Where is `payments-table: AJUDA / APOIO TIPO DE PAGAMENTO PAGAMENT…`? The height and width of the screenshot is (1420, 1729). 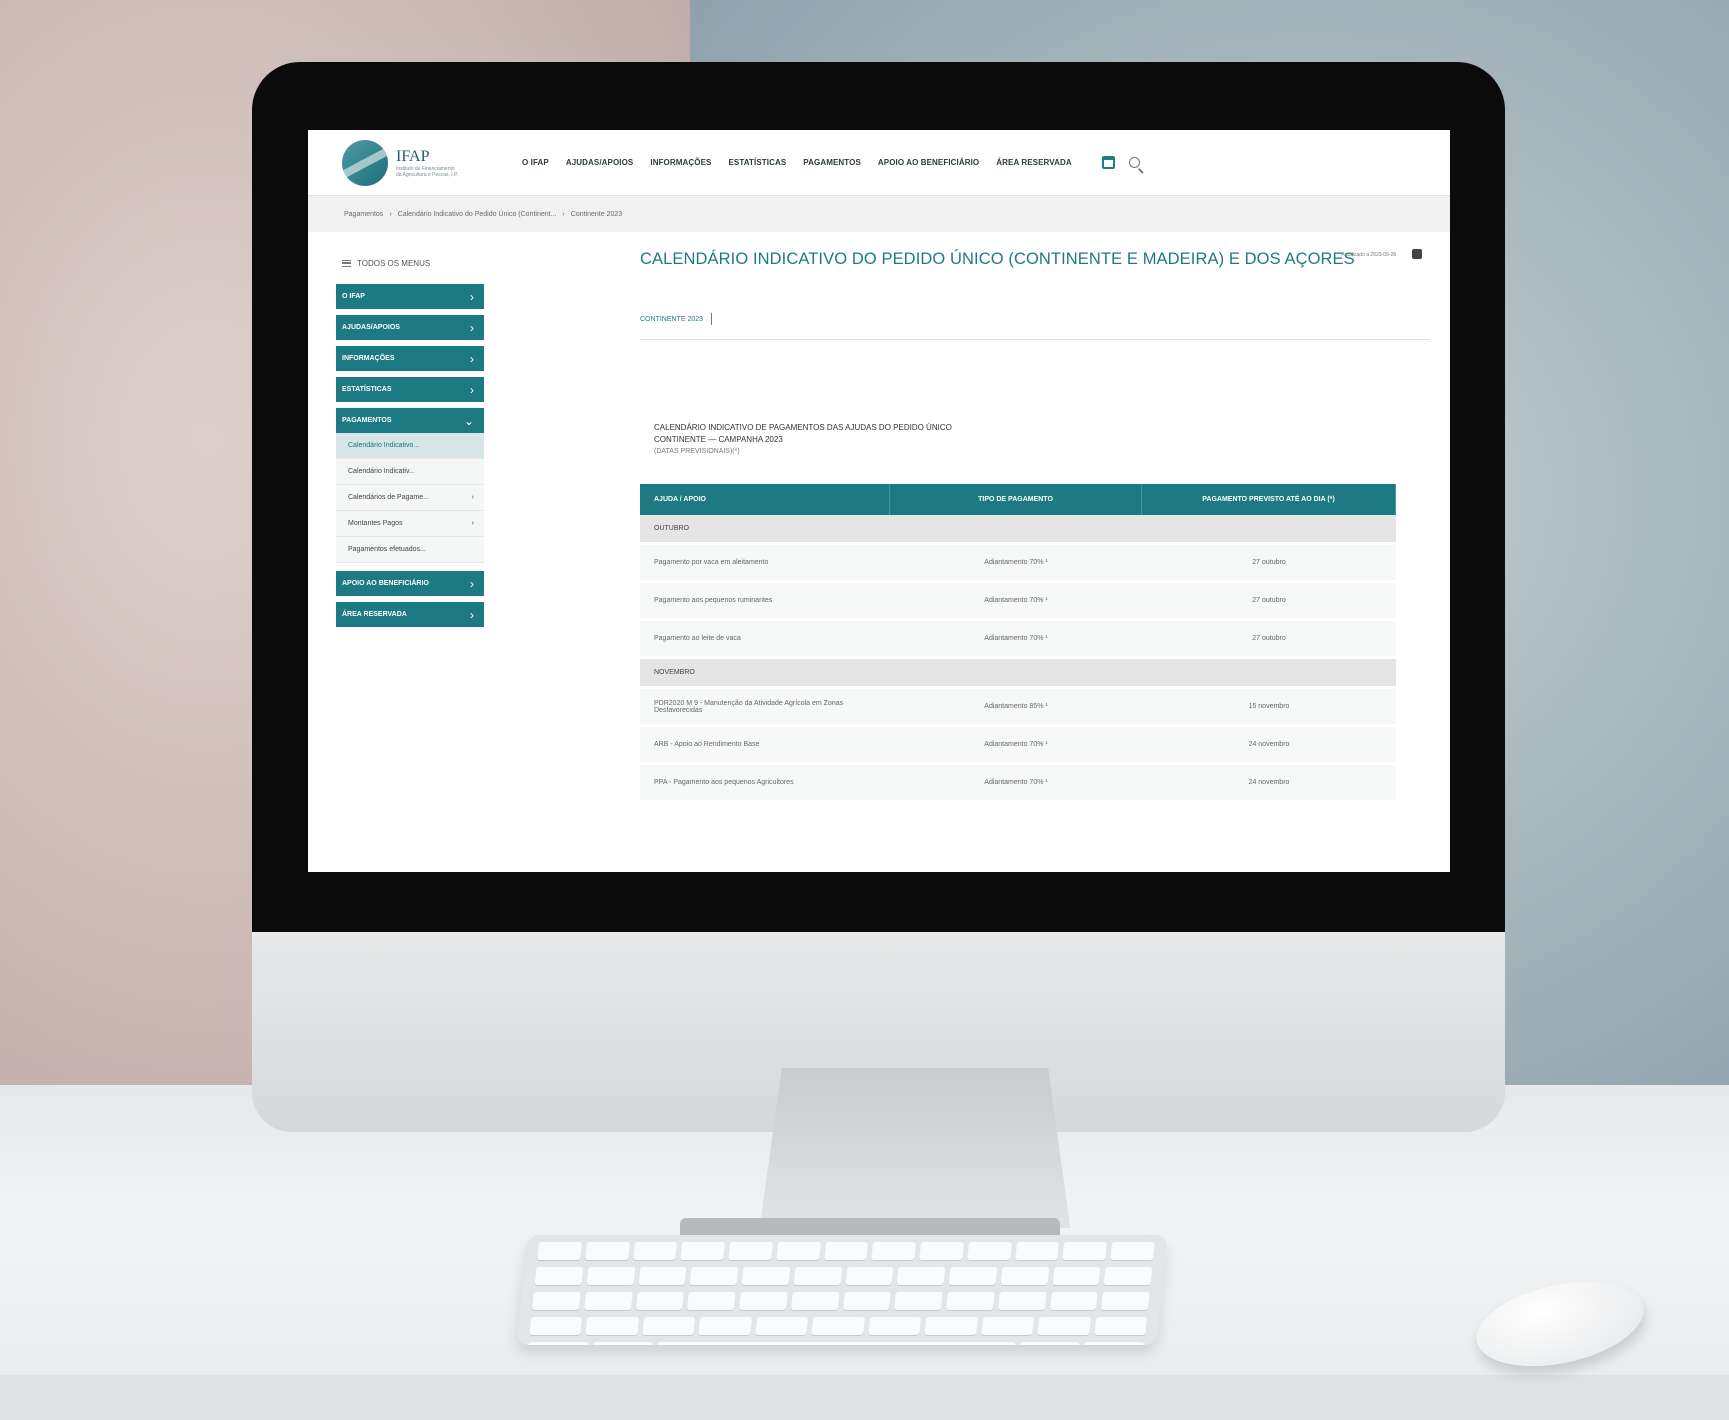
payments-table: AJUDA / APOIO TIPO DE PAGAMENTO PAGAMENT… is located at coordinates (1018, 643).